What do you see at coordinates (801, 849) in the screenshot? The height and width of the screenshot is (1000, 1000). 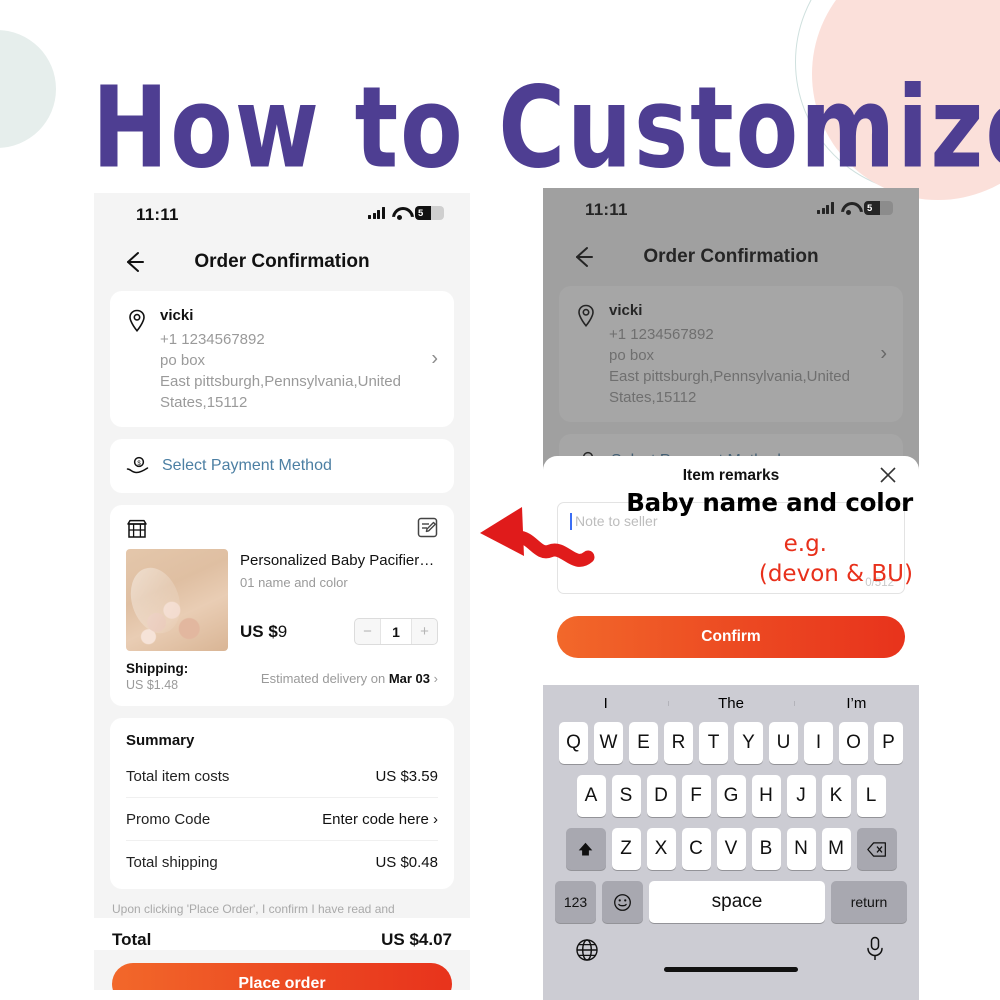 I see `key-n: N` at bounding box center [801, 849].